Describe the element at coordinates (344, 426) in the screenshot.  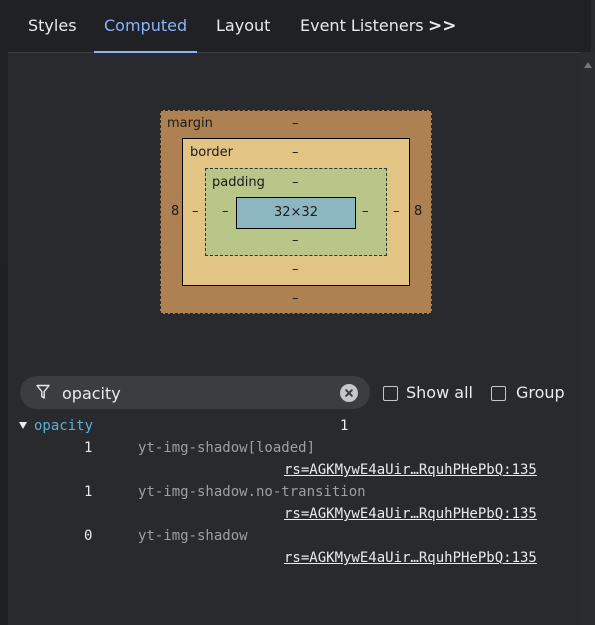
I see `property-computed-value: 1` at that location.